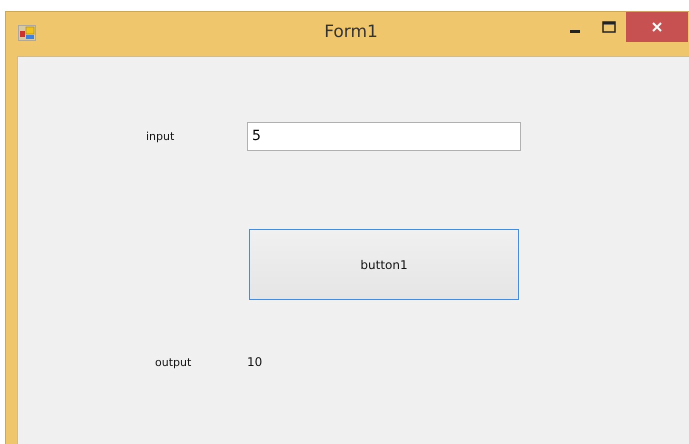 The height and width of the screenshot is (444, 689). I want to click on app-icon, so click(27, 33).